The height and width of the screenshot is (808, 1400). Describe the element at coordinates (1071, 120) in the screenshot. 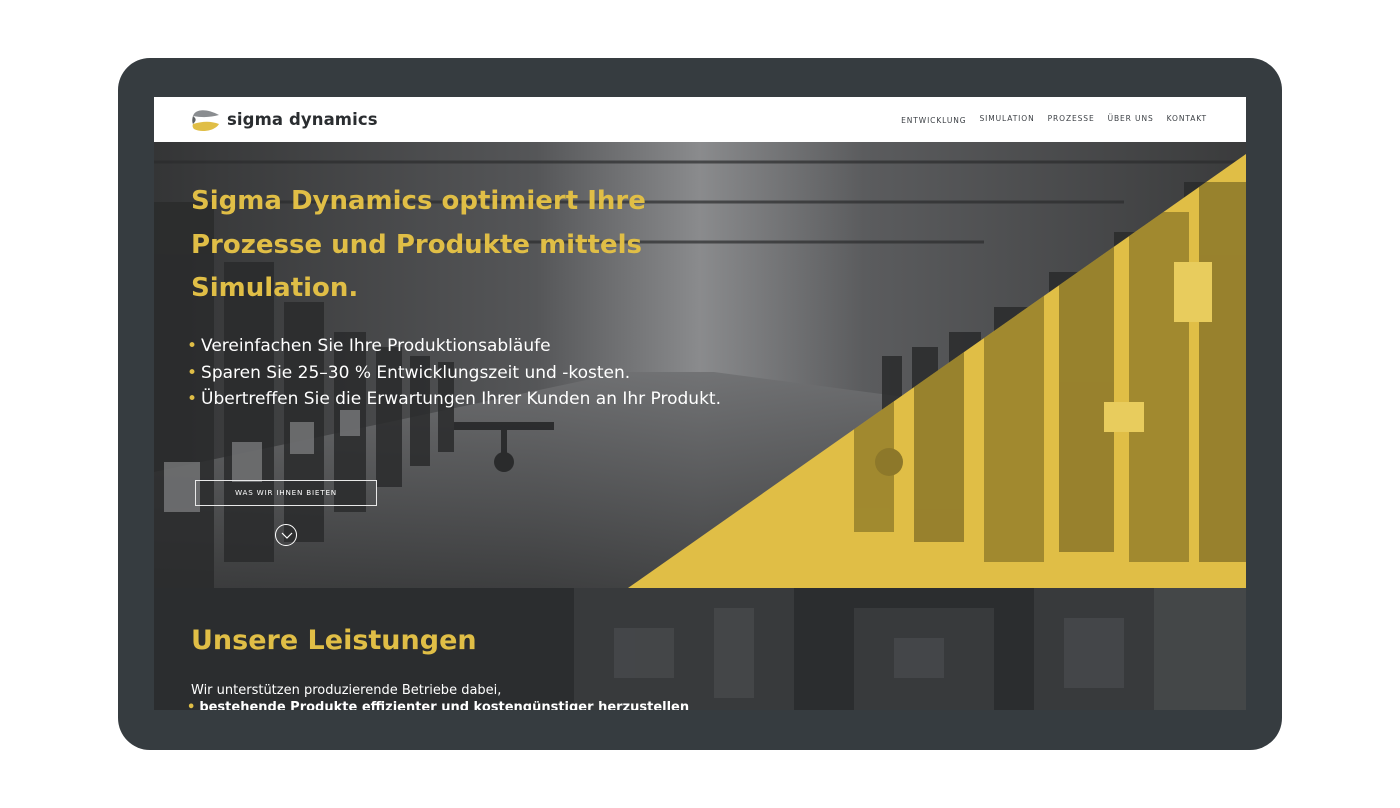

I see `nav-item-prozesse: PROZESSE` at that location.